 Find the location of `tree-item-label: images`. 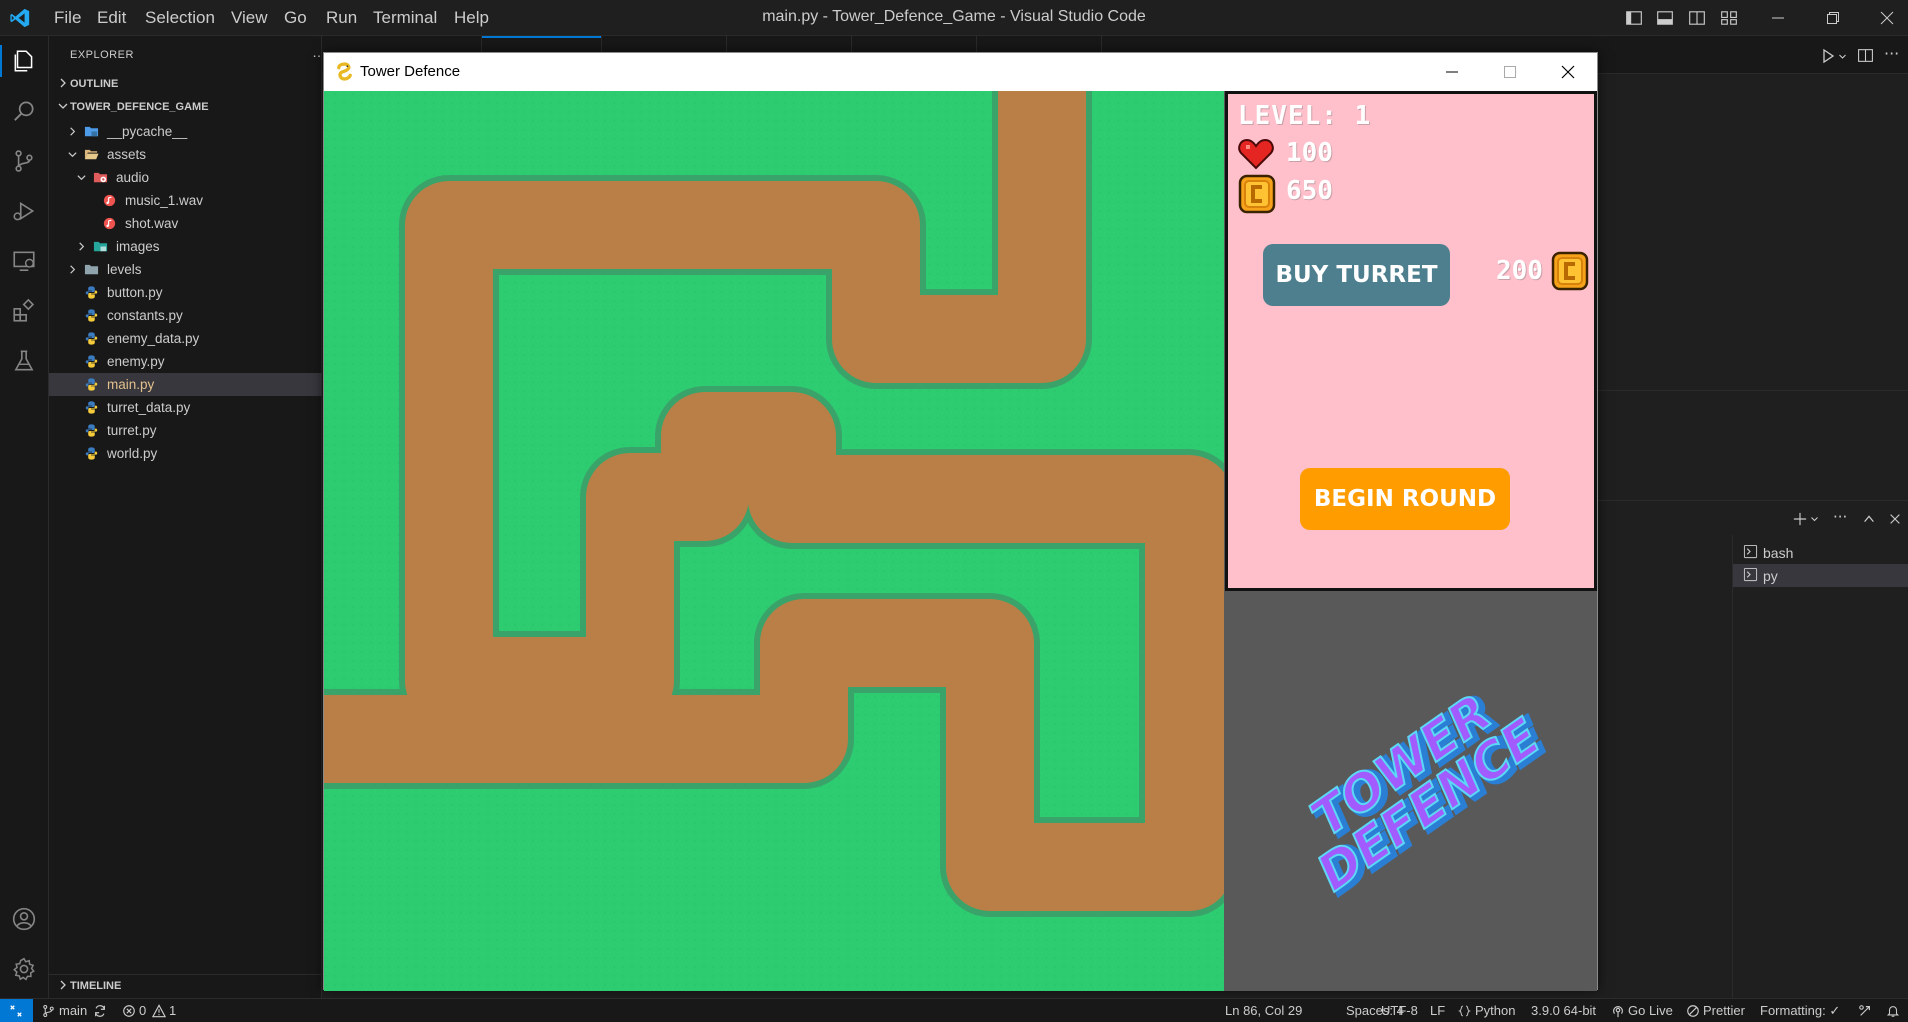

tree-item-label: images is located at coordinates (138, 246).